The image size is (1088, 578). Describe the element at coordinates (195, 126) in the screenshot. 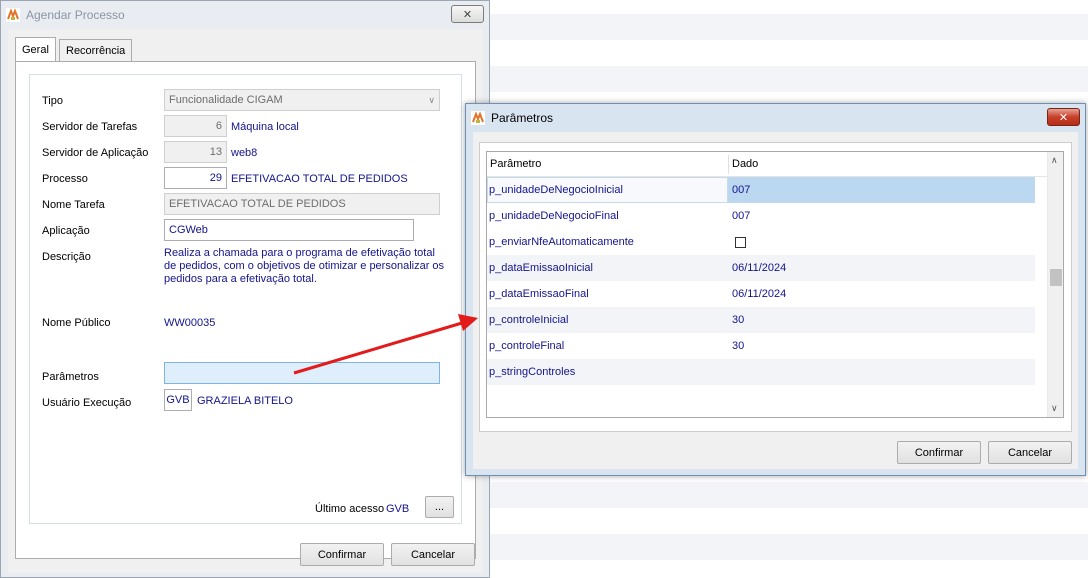

I see `servidor-tarefas-field: 6` at that location.